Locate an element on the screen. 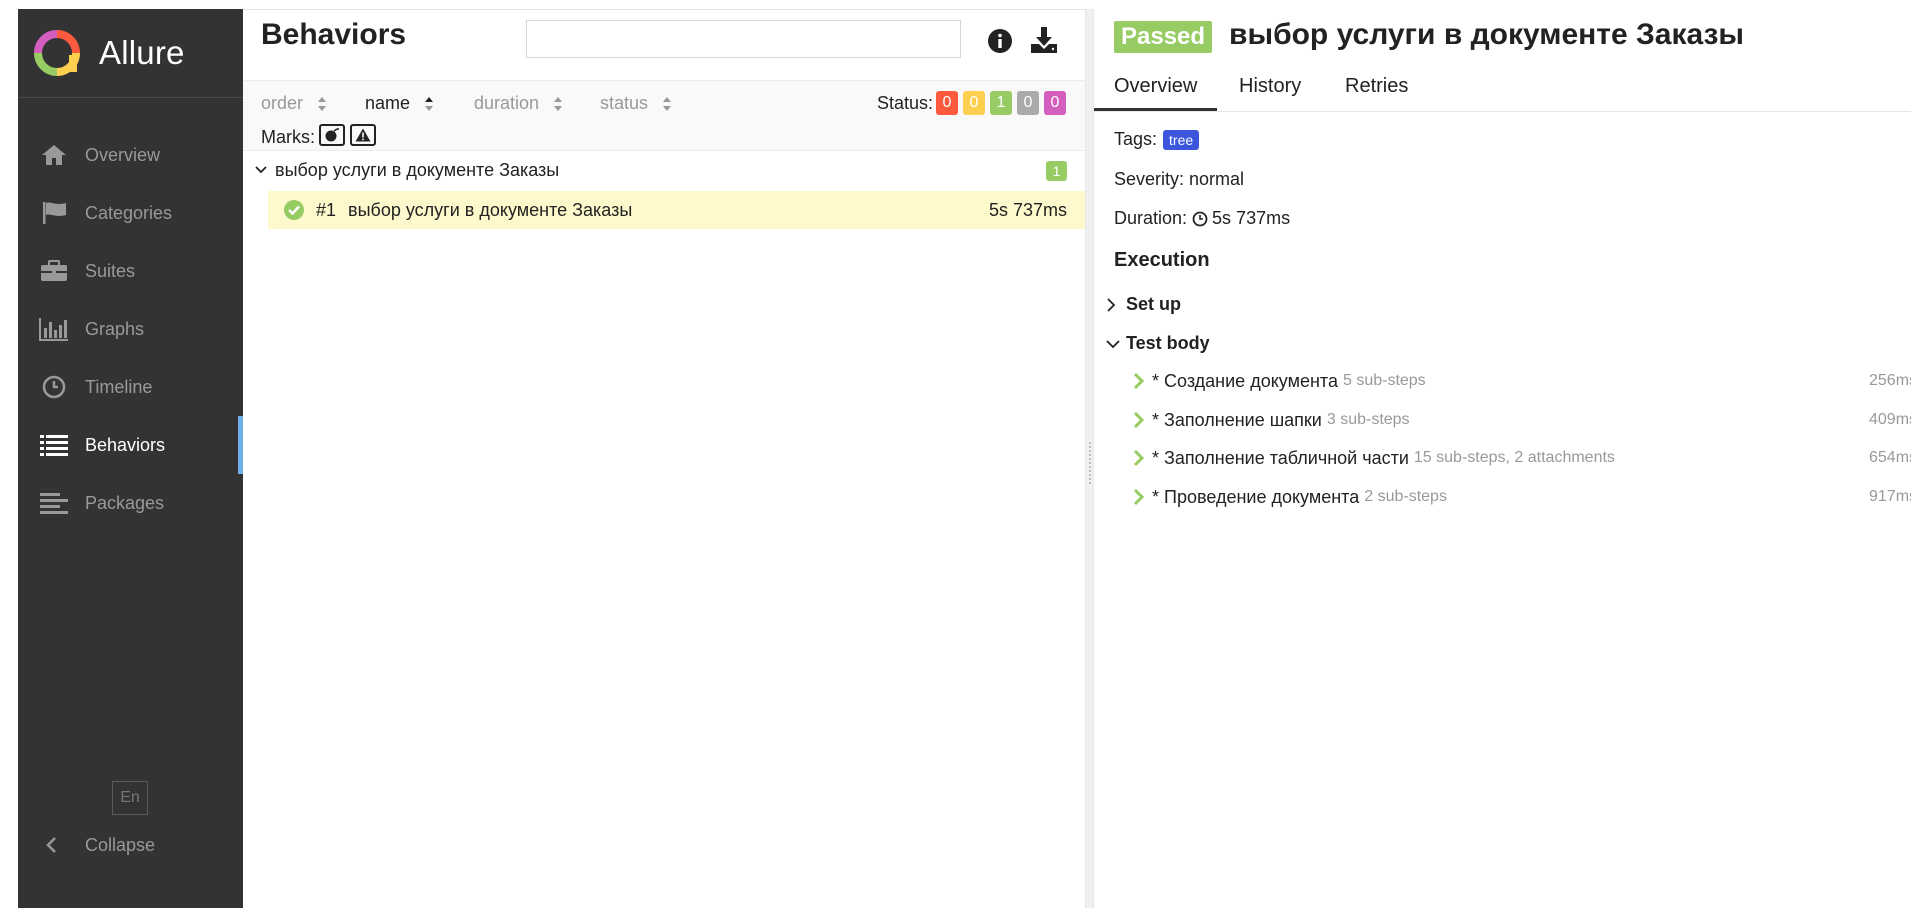  flag-icon is located at coordinates (54, 213).